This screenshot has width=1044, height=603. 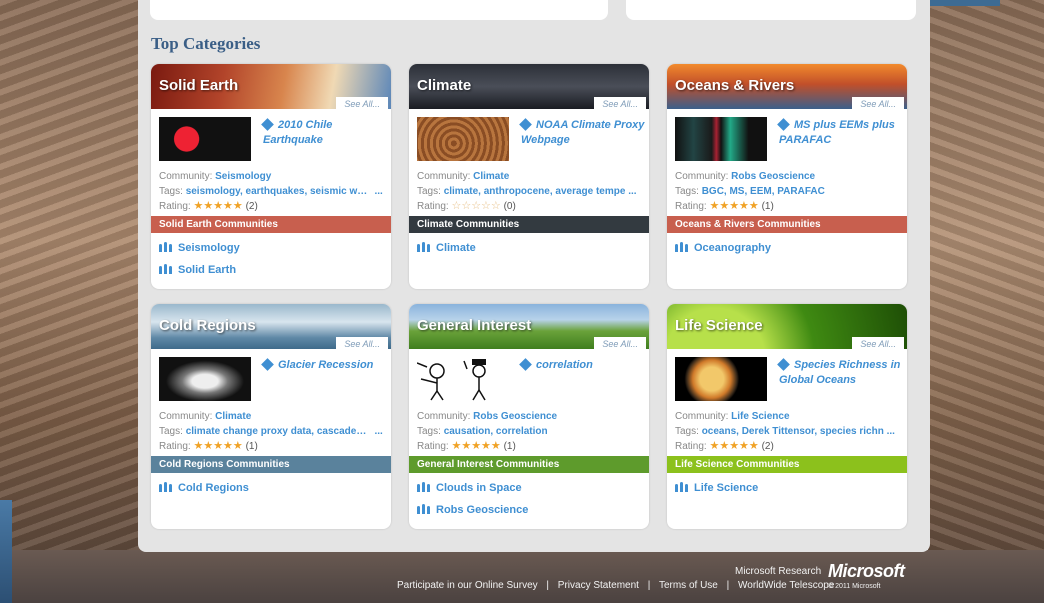 I want to click on category-title: Climate, so click(x=444, y=85).